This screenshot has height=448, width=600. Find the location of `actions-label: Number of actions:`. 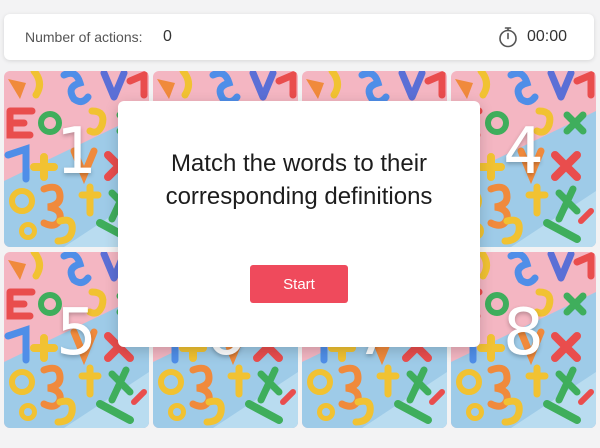

actions-label: Number of actions: is located at coordinates (84, 37).